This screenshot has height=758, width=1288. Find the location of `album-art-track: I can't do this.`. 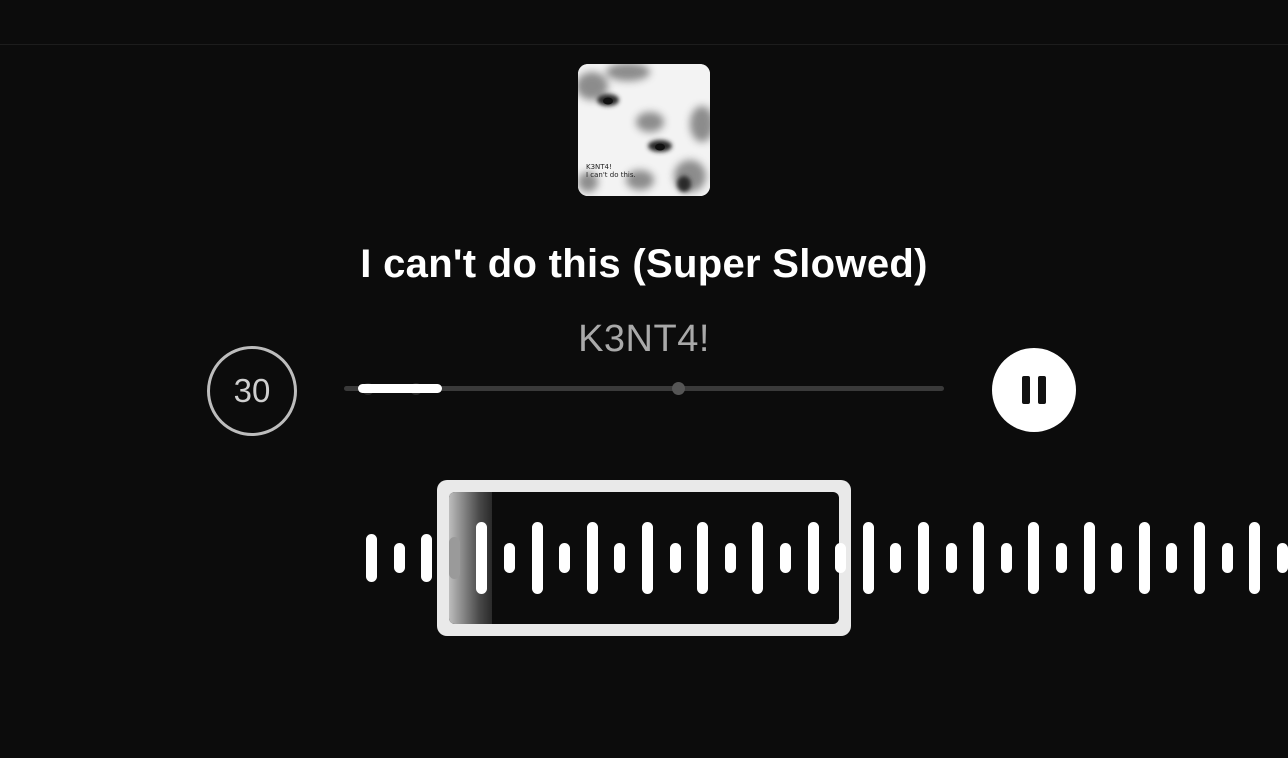

album-art-track: I can't do this. is located at coordinates (611, 175).